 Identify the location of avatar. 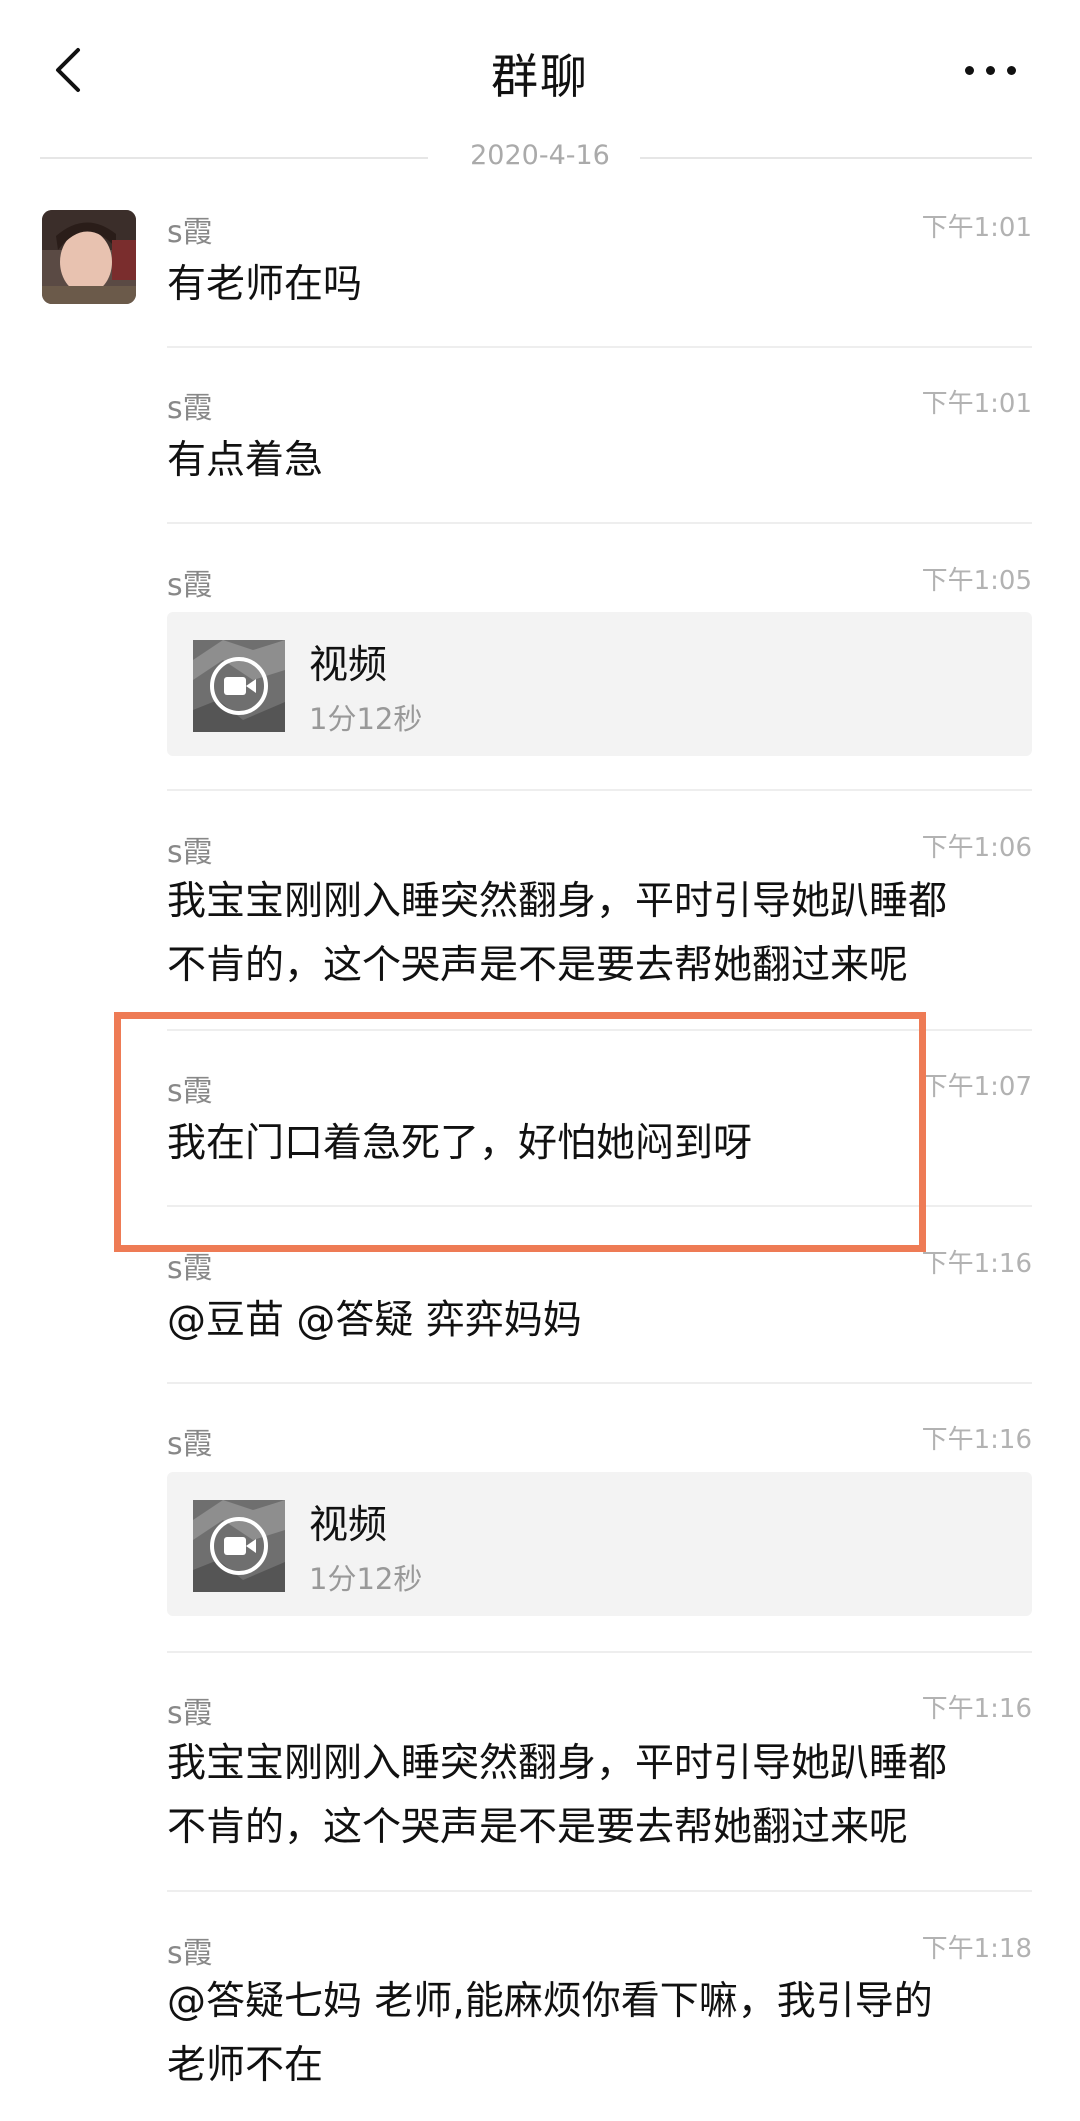
(89, 257).